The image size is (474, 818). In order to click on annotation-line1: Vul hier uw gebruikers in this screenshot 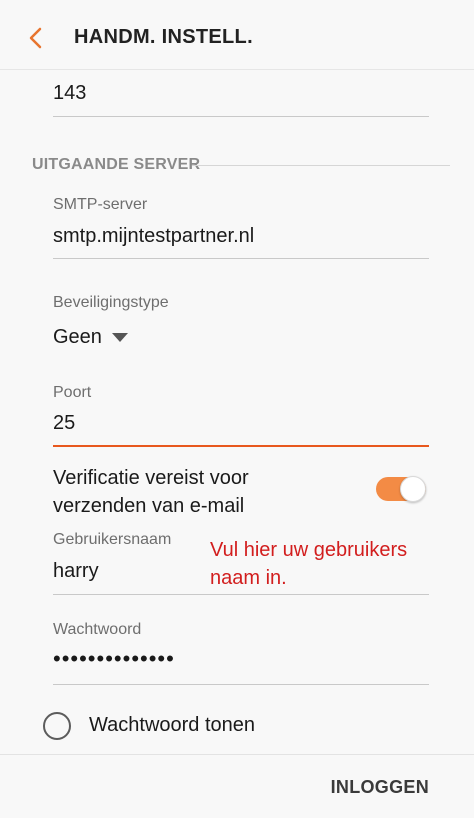, I will do `click(309, 550)`.